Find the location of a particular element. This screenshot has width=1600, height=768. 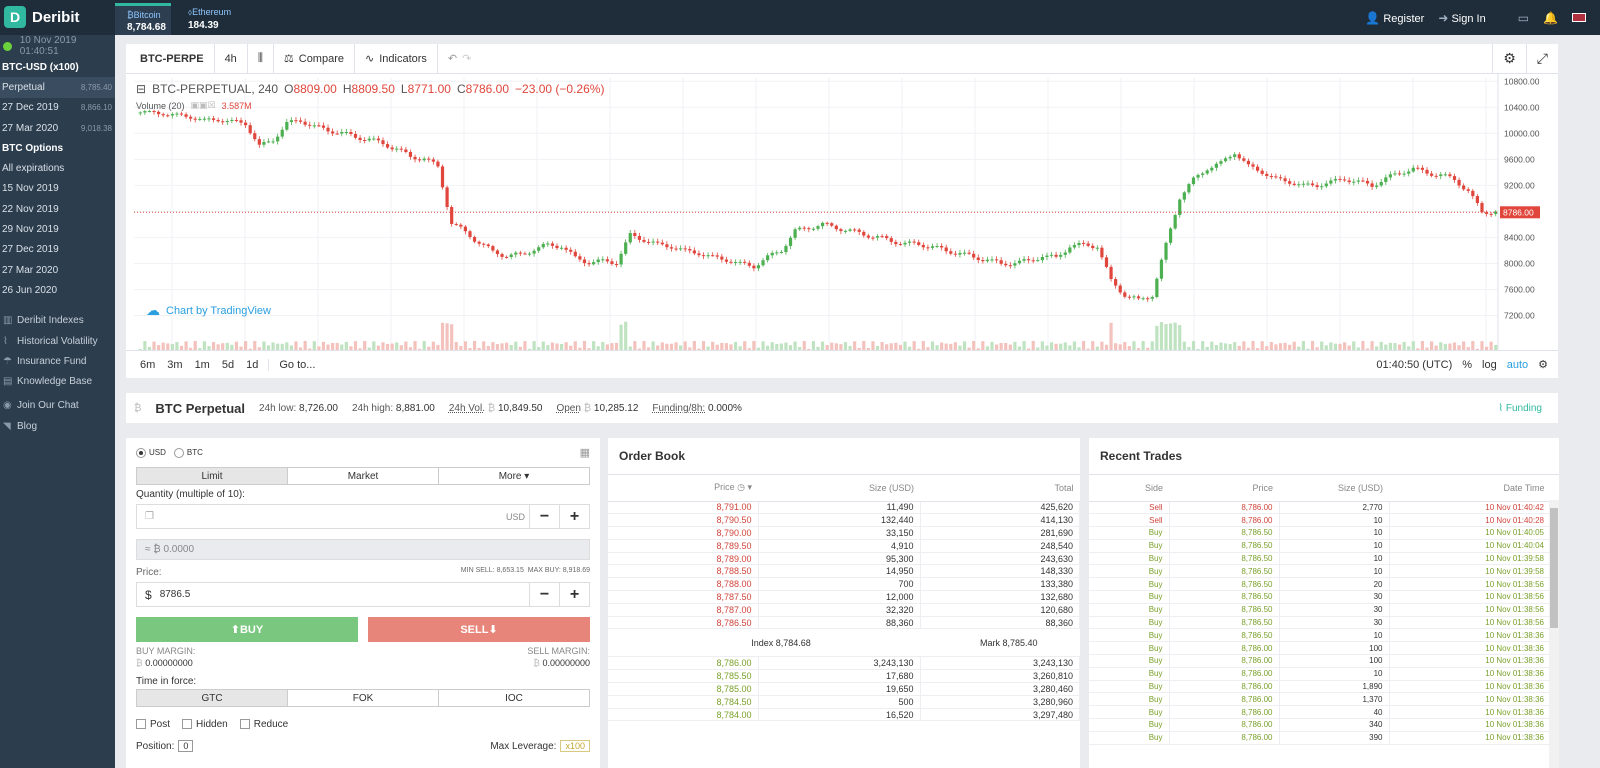

sidebar-option-item: 27 Mar 2020 is located at coordinates (57, 270).